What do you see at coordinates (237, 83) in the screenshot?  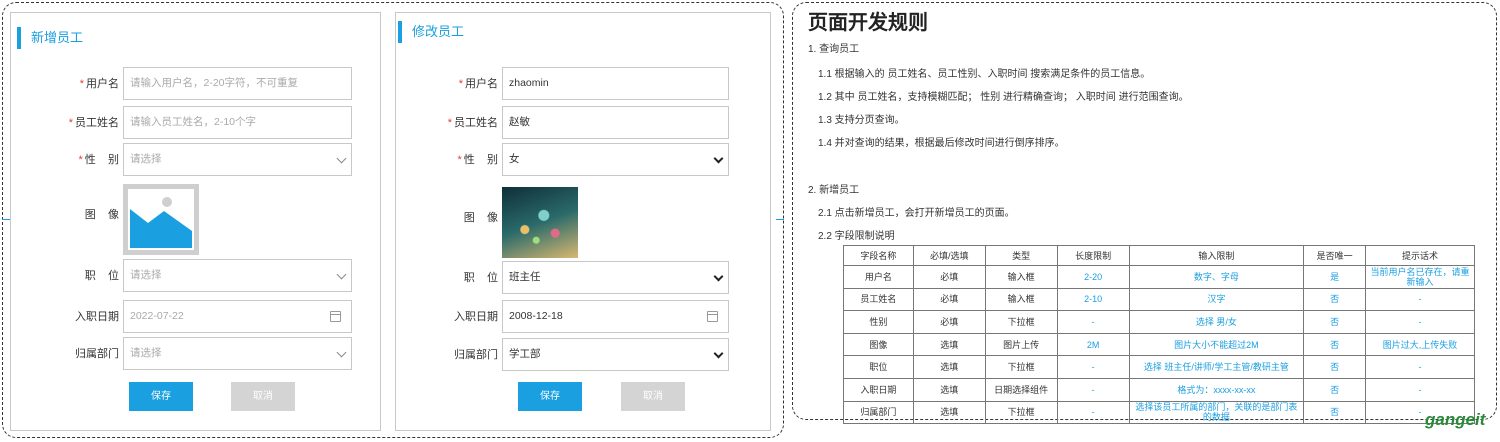 I see `username-input: 请输入用户名，2-20字符，不可重复` at bounding box center [237, 83].